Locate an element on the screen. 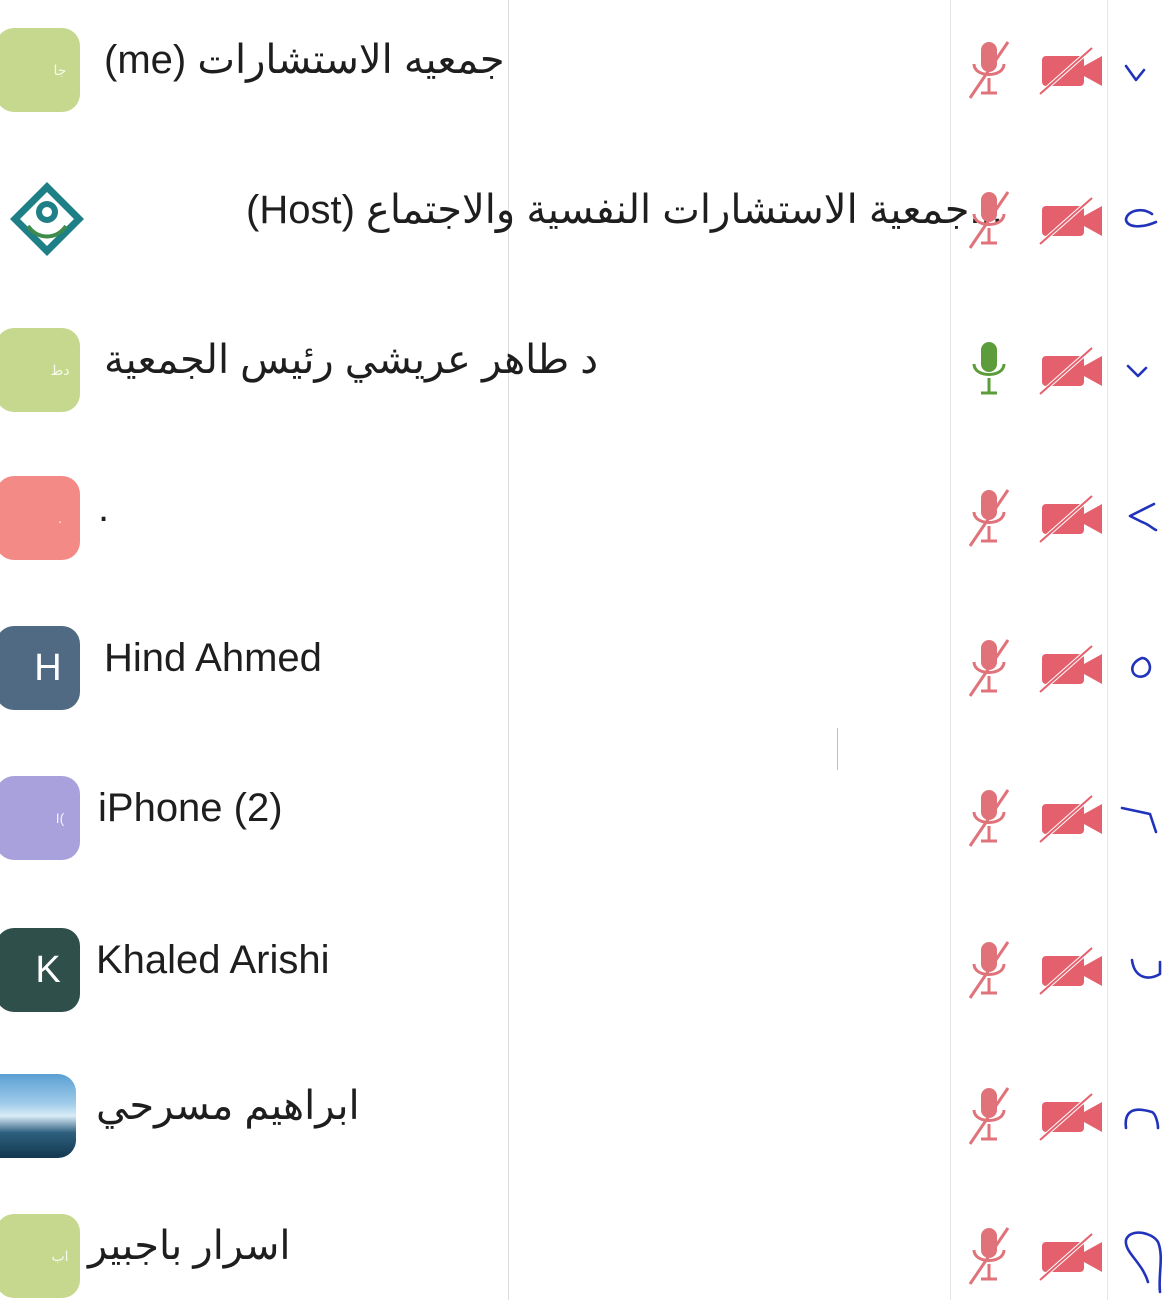  avatar-initials: H is located at coordinates (48, 667).